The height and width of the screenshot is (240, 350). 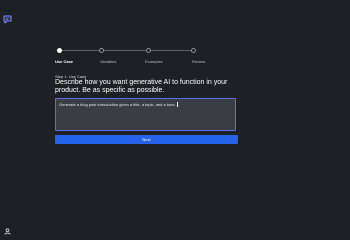 What do you see at coordinates (154, 61) in the screenshot?
I see `step-label-examples: Examples` at bounding box center [154, 61].